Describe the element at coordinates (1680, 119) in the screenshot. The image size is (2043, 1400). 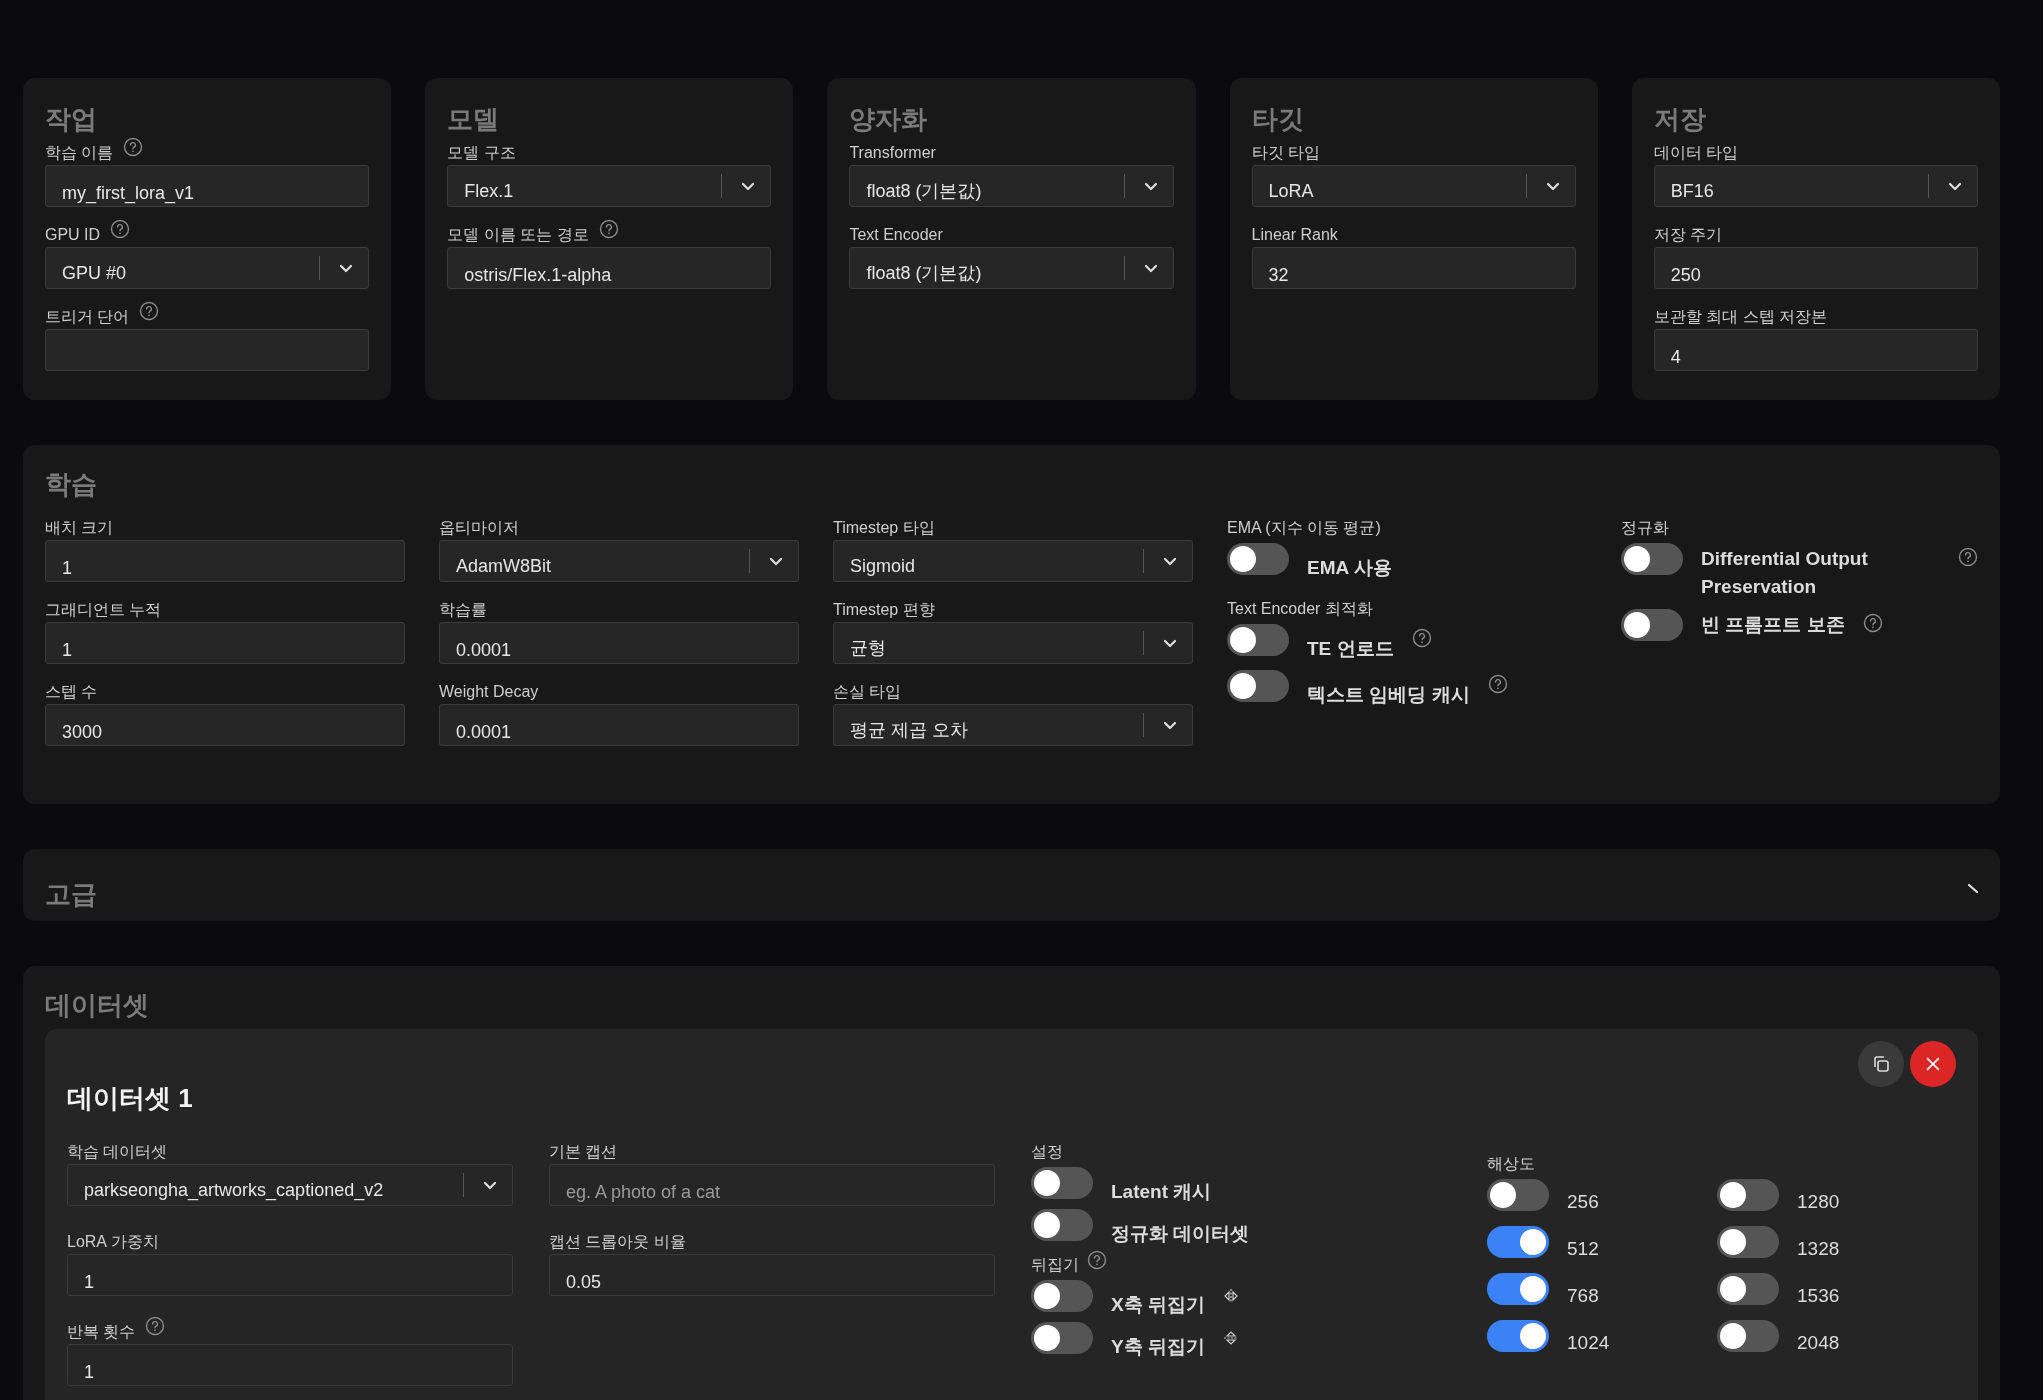
I see `section-title: 저장` at that location.